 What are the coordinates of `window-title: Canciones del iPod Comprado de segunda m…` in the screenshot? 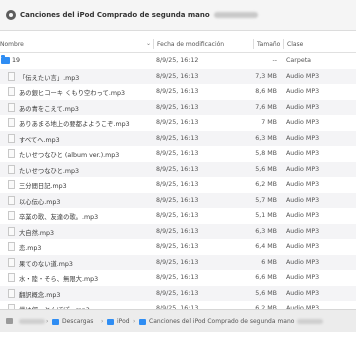 It's located at (115, 15).